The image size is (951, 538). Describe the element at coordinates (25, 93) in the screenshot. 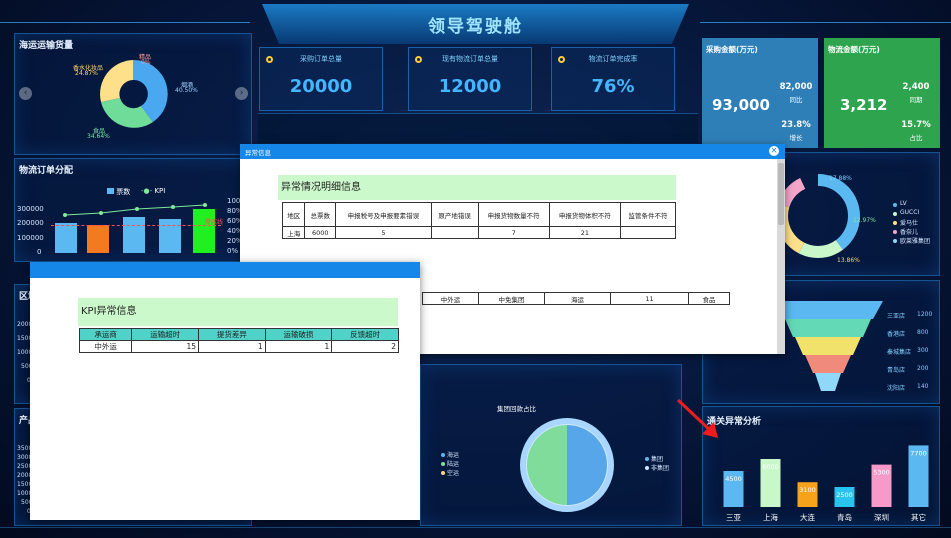

I see `carousel-prev-button: ‹` at that location.